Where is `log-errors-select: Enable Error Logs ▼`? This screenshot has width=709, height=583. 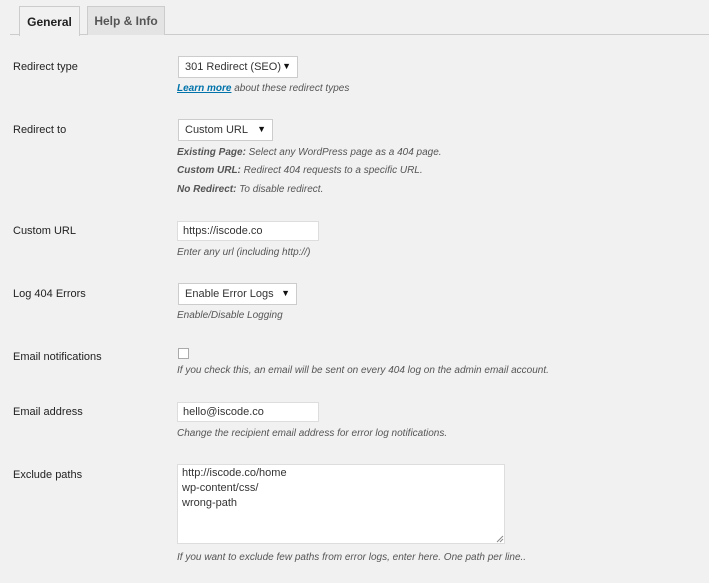
log-errors-select: Enable Error Logs ▼ is located at coordinates (237, 294).